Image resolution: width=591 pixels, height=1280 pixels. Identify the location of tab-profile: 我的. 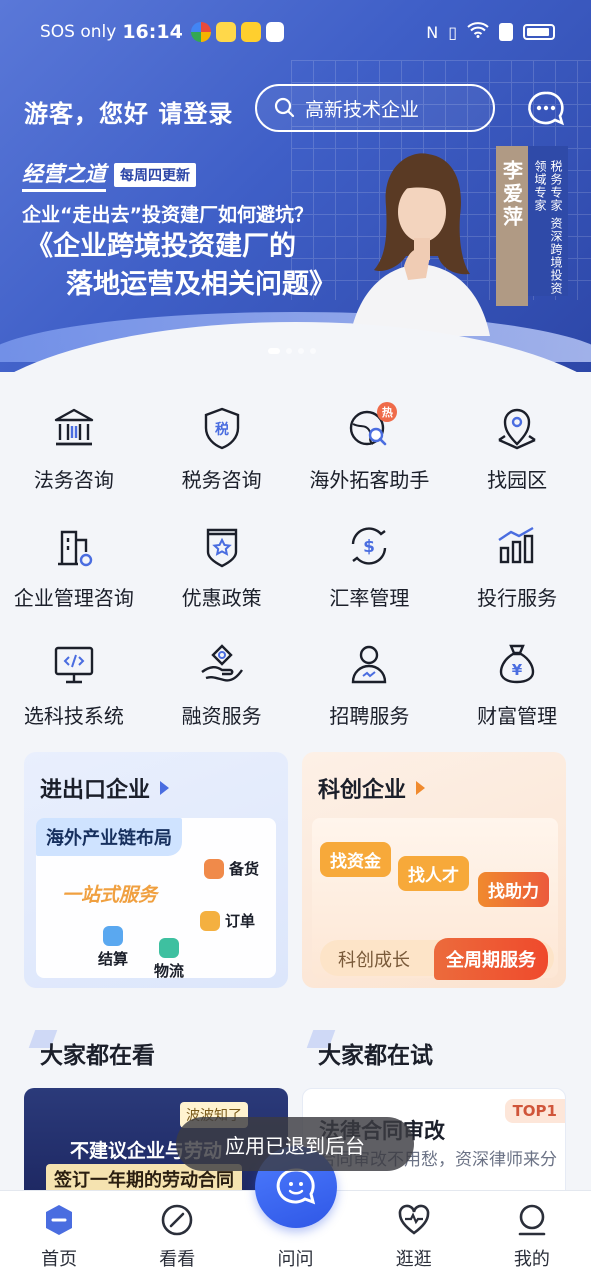
(532, 1235).